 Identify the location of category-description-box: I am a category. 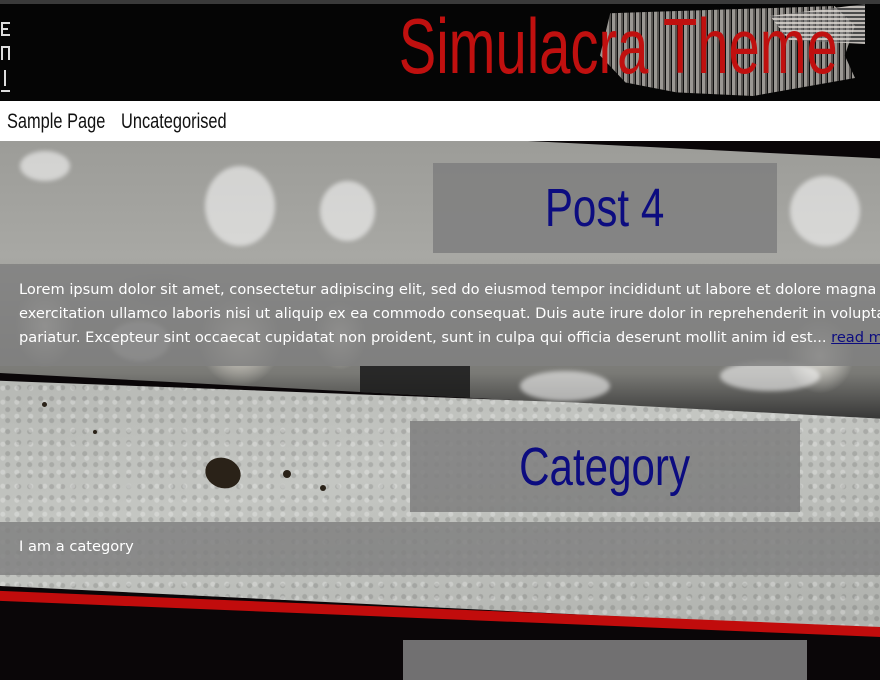
(440, 548).